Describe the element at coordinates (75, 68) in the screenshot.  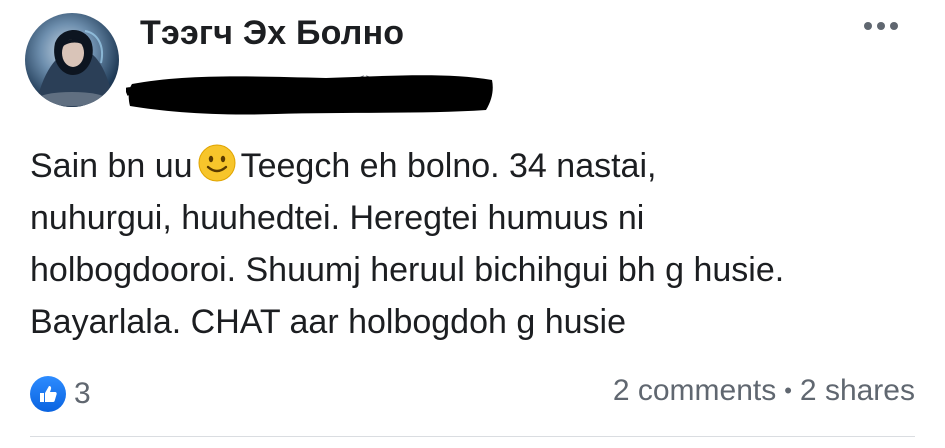
I see `avatar-image` at that location.